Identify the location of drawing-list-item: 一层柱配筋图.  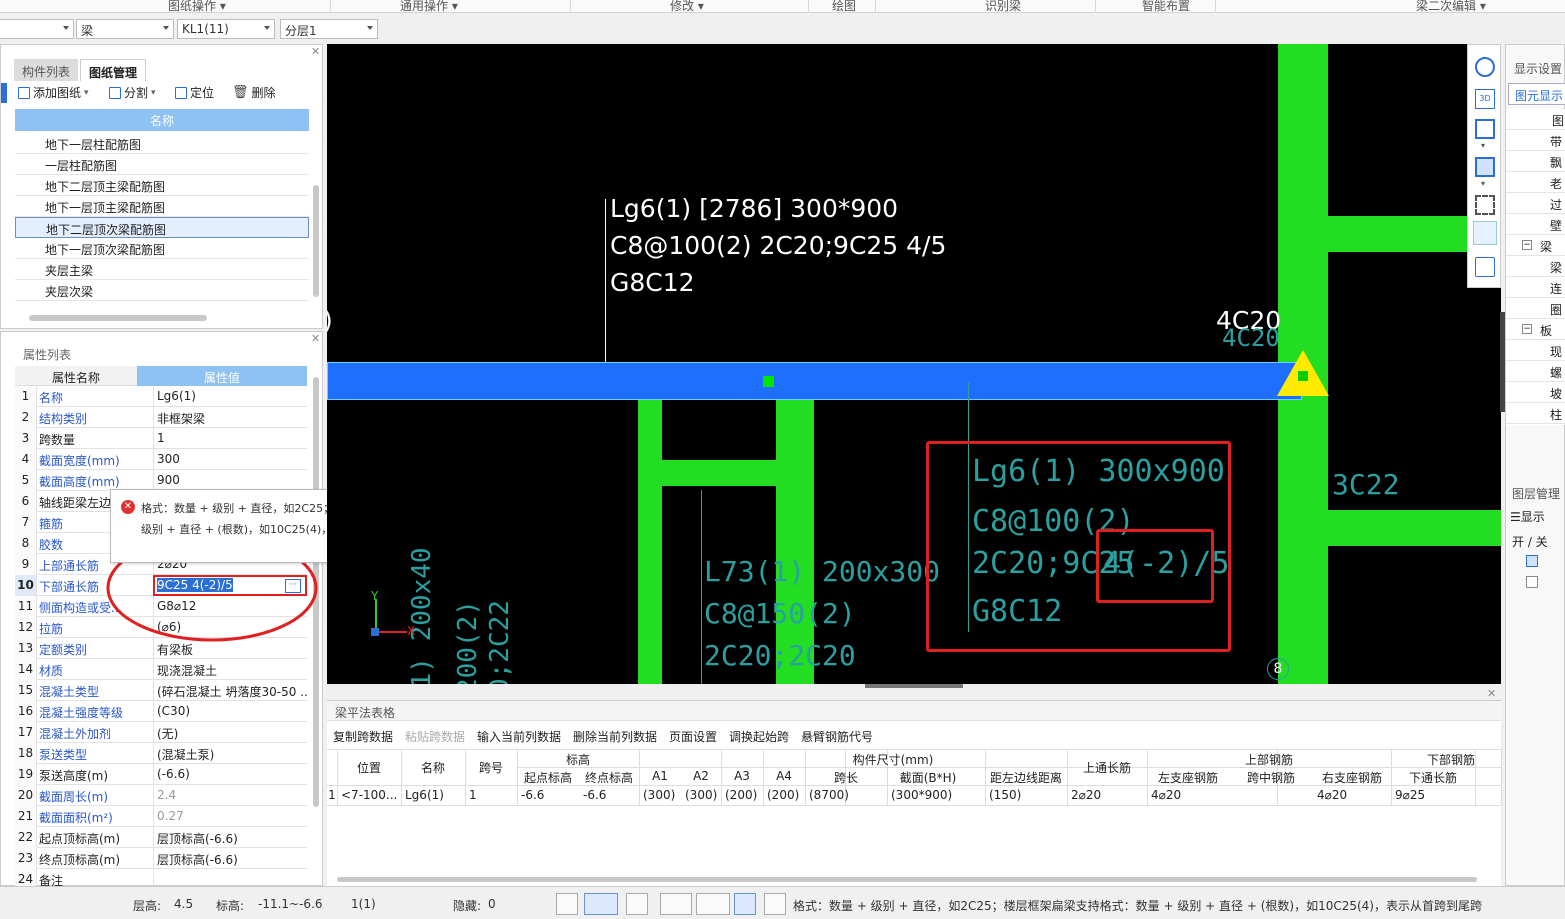
(162, 164).